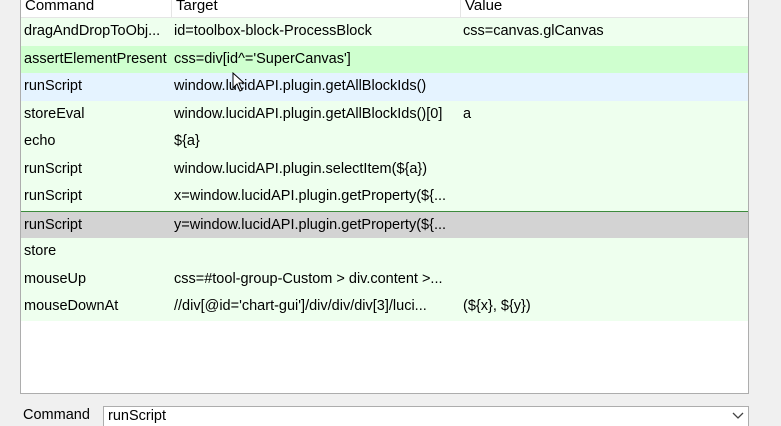 The image size is (781, 426). Describe the element at coordinates (467, 113) in the screenshot. I see `value-cell: a` at that location.